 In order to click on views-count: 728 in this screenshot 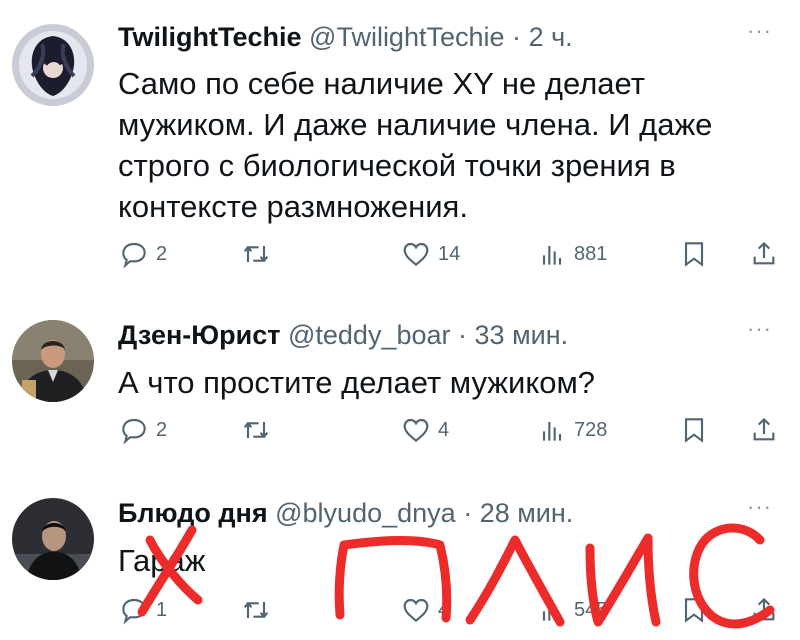, I will do `click(591, 429)`.